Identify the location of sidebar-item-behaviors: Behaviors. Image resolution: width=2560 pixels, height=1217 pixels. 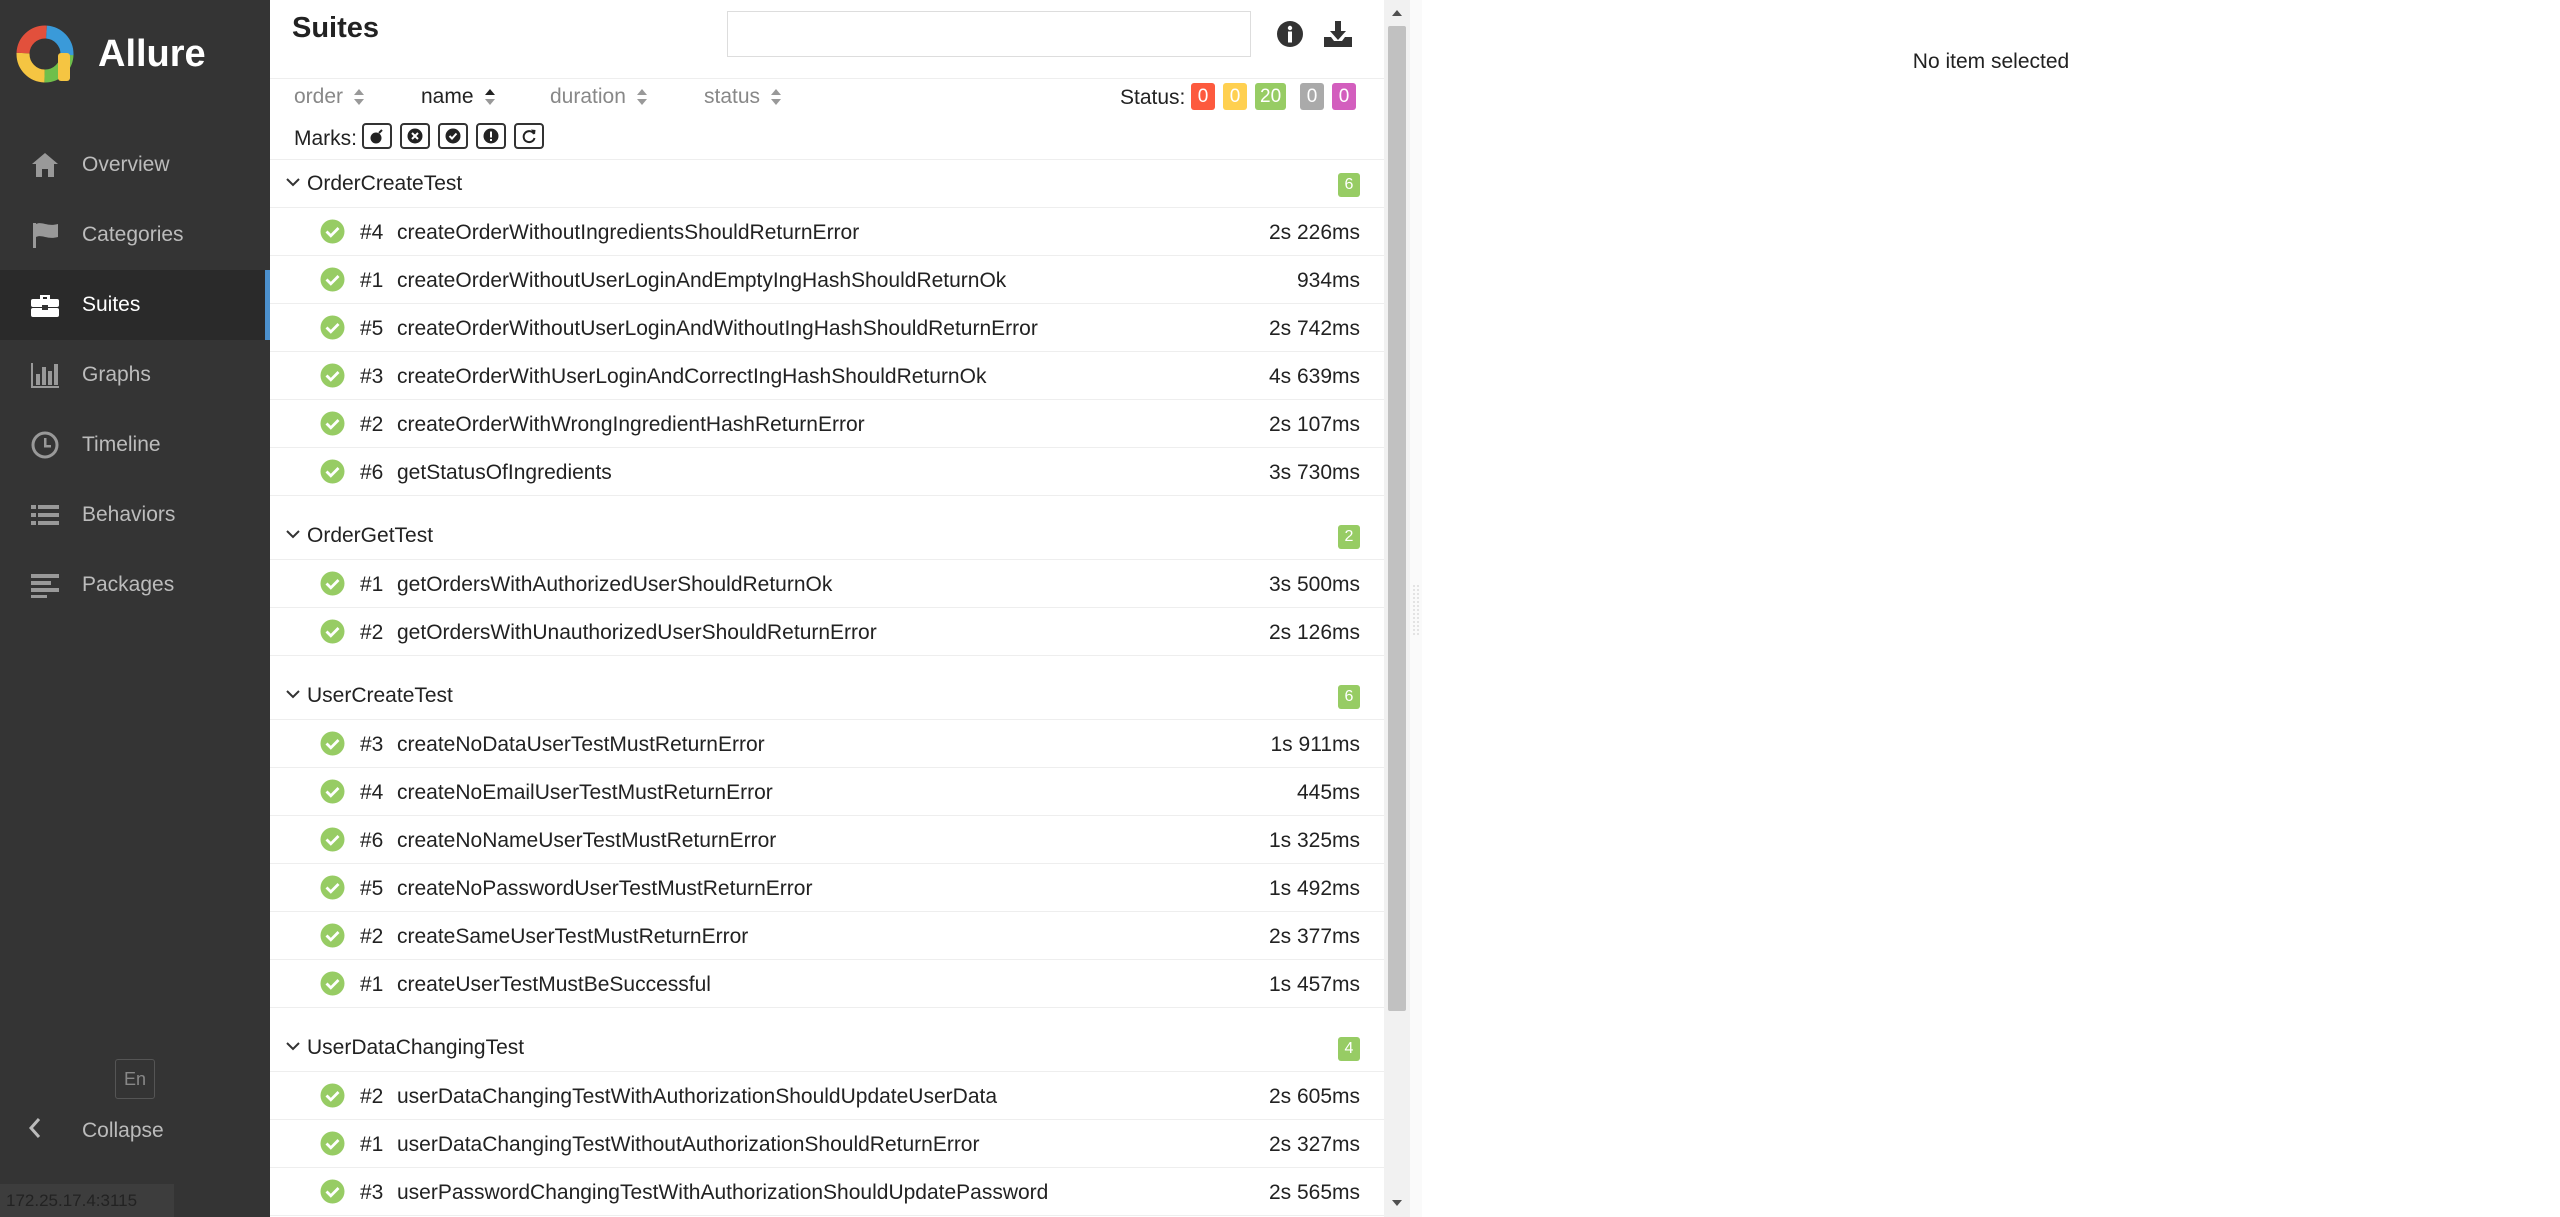
(135, 515).